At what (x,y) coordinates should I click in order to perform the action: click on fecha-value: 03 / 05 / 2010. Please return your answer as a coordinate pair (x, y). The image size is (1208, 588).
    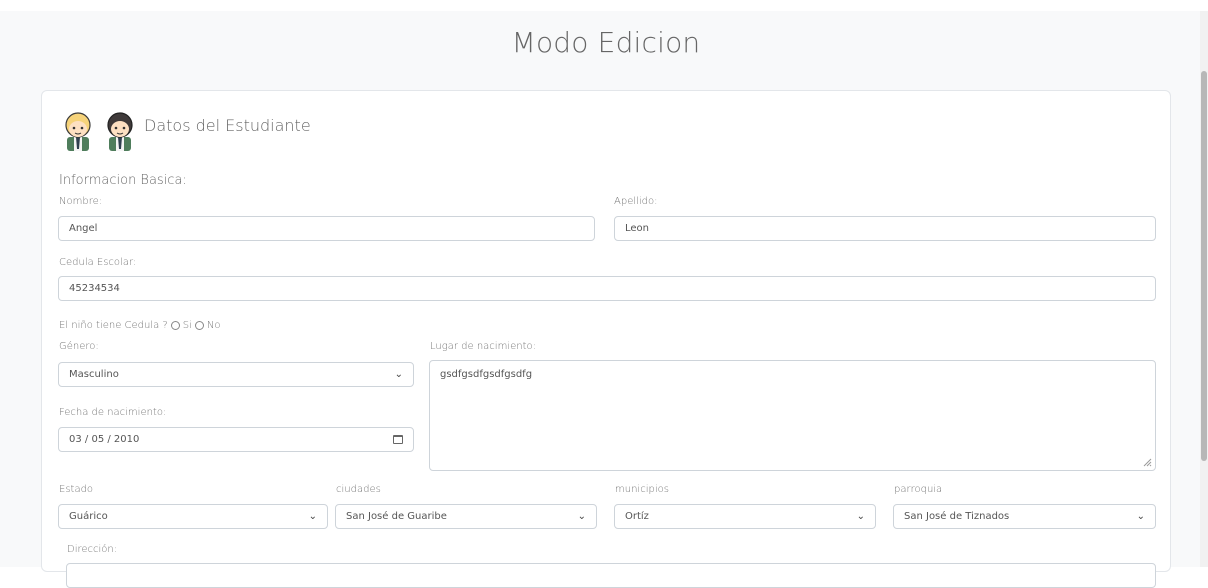
    Looking at the image, I should click on (104, 439).